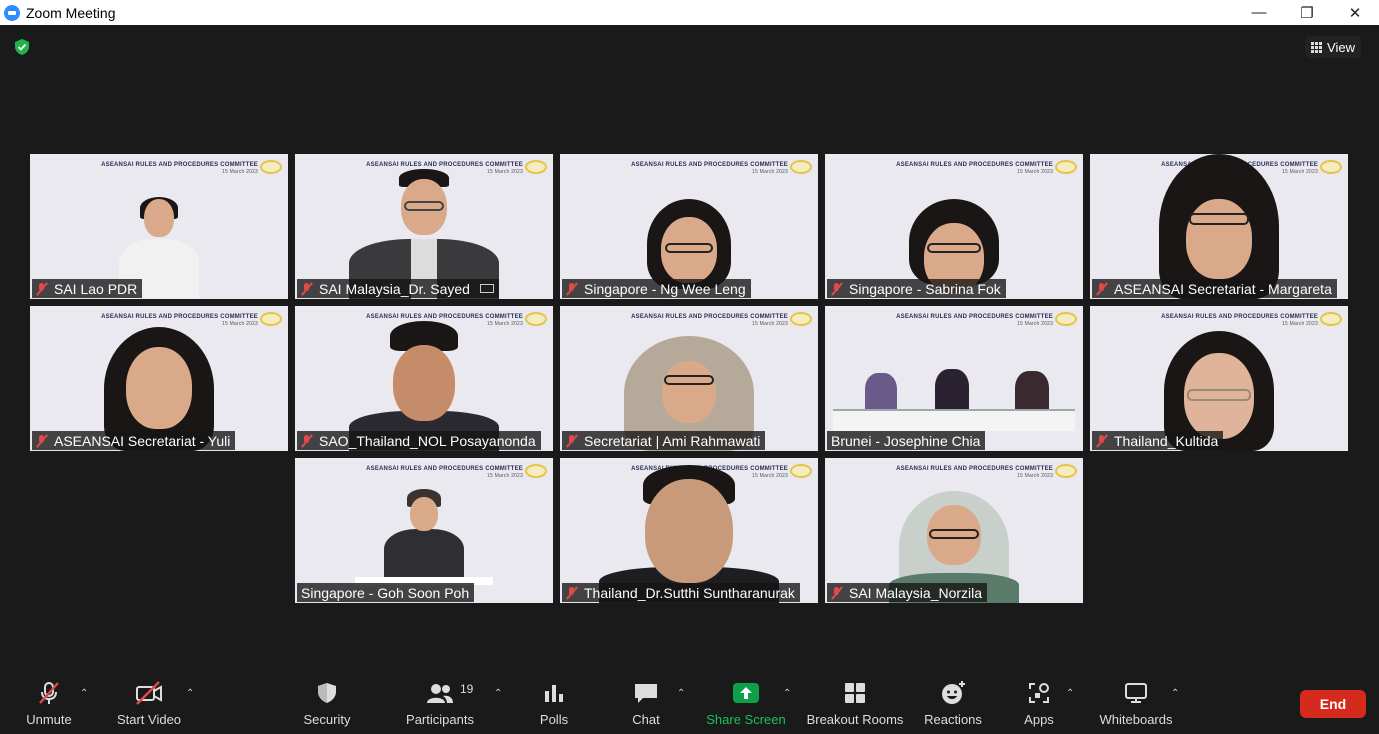 The image size is (1379, 734). Describe the element at coordinates (87, 288) in the screenshot. I see `participant-name-tag: SAI Lao PDR` at that location.